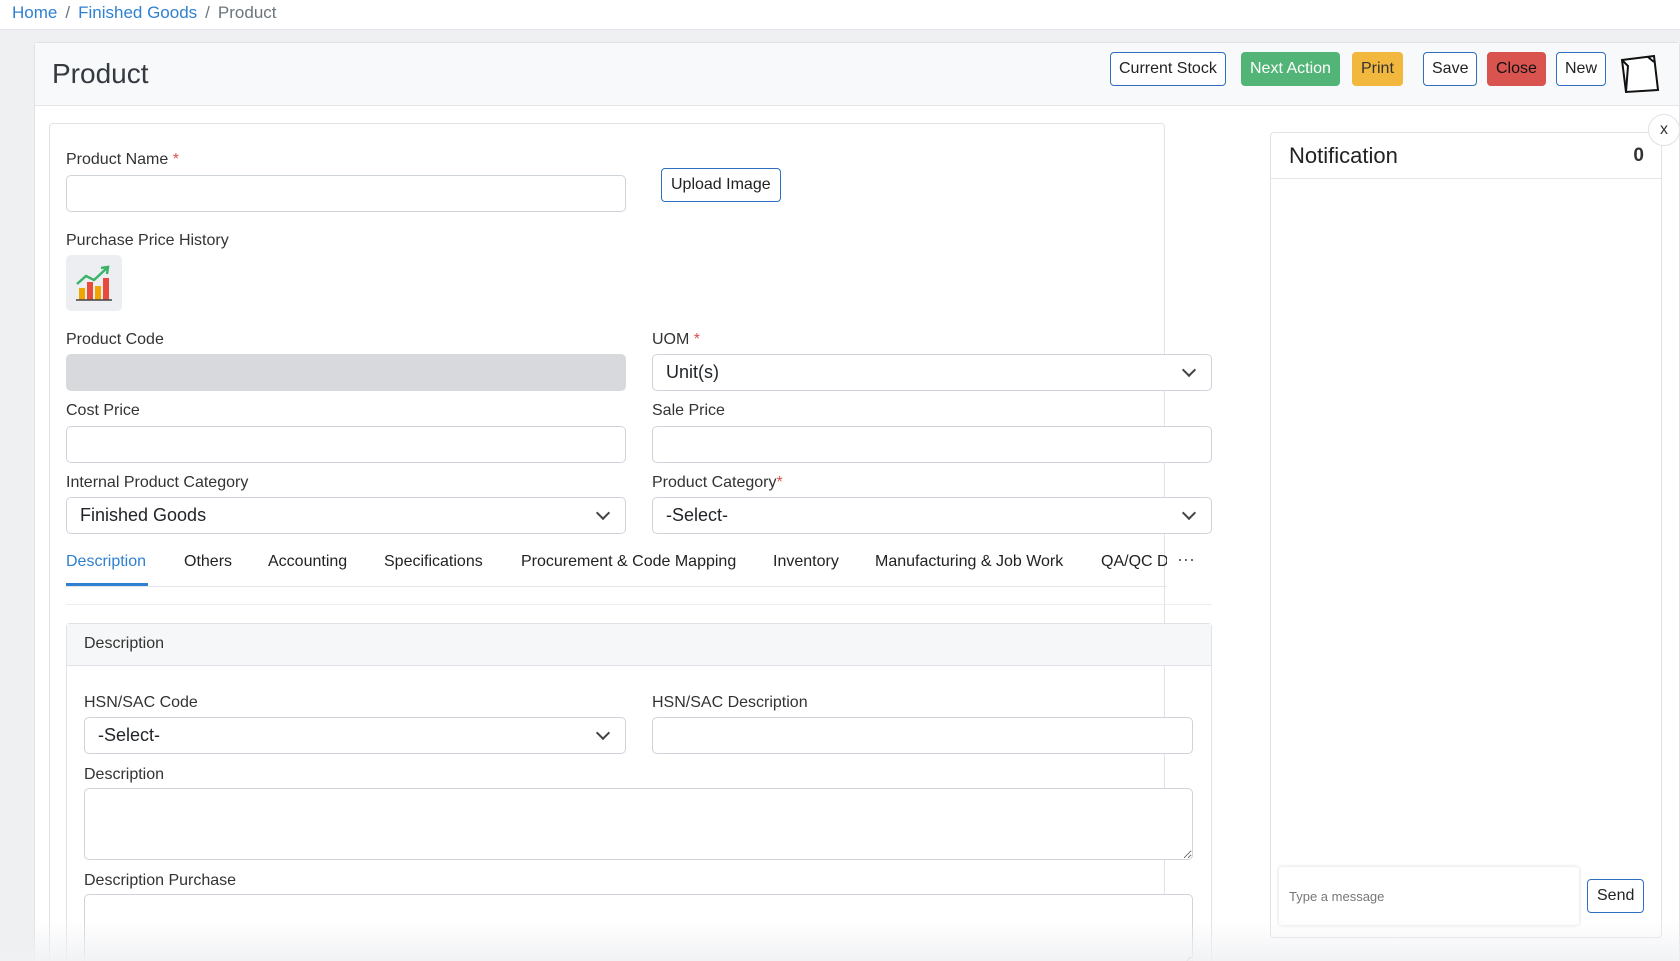 The image size is (1680, 961). Describe the element at coordinates (355, 735) in the screenshot. I see `hsn-sac-code-select: -Select-` at that location.